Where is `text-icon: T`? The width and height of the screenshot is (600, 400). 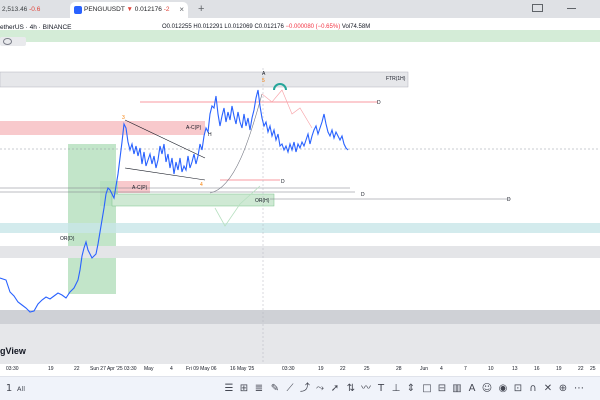 text-icon: T is located at coordinates (381, 389).